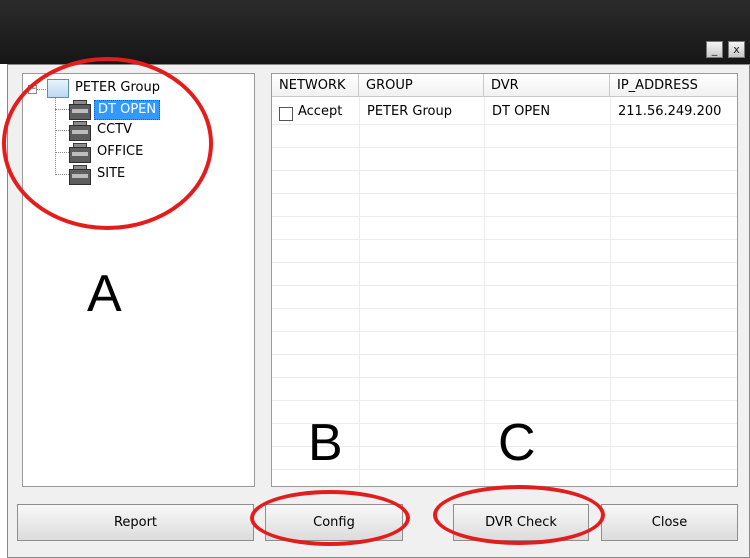 The image size is (750, 558). What do you see at coordinates (409, 111) in the screenshot?
I see `group-cell: PETER Group` at bounding box center [409, 111].